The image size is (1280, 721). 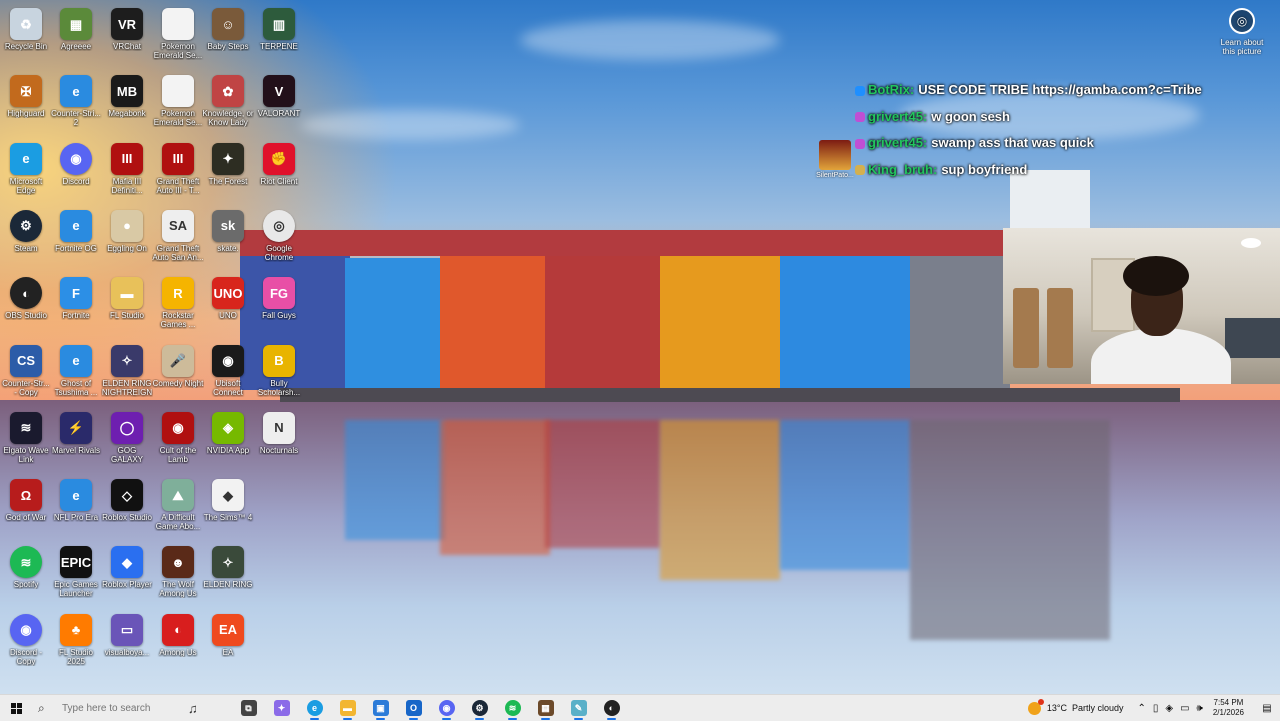 I want to click on desktop-icon: e Counter-Stri... 2, so click(x=76, y=99).